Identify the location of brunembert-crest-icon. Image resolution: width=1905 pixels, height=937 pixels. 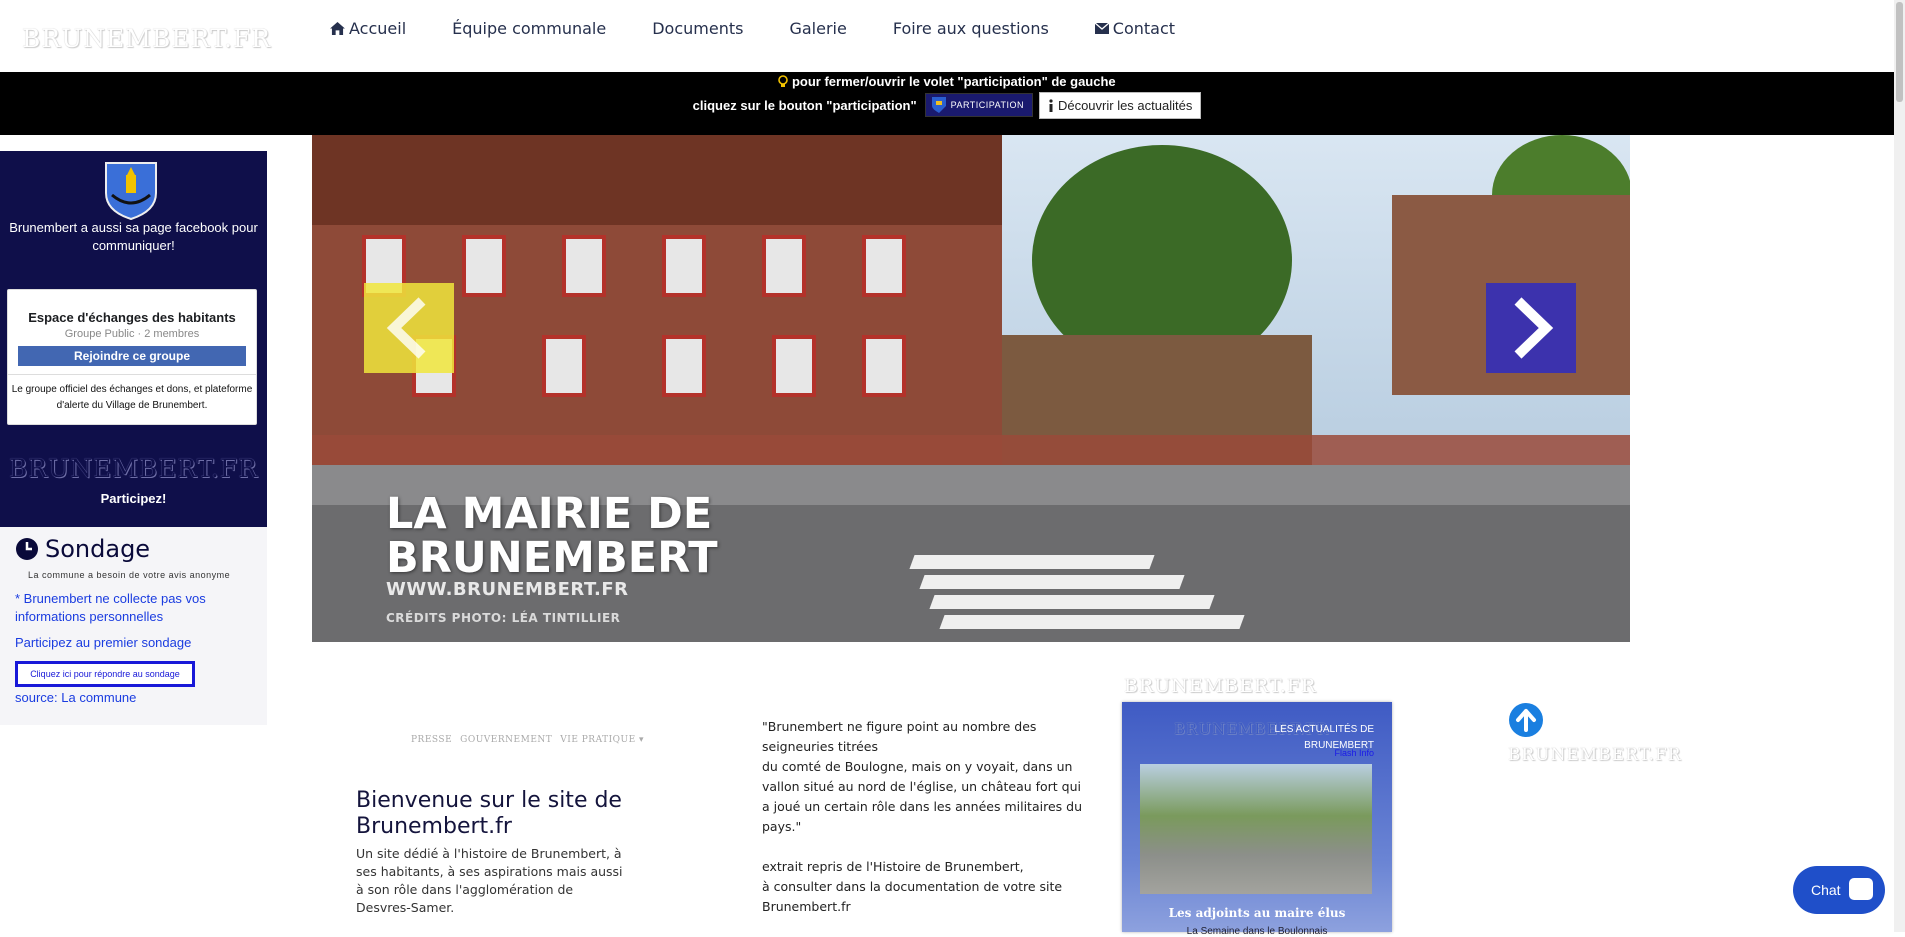
(131, 191).